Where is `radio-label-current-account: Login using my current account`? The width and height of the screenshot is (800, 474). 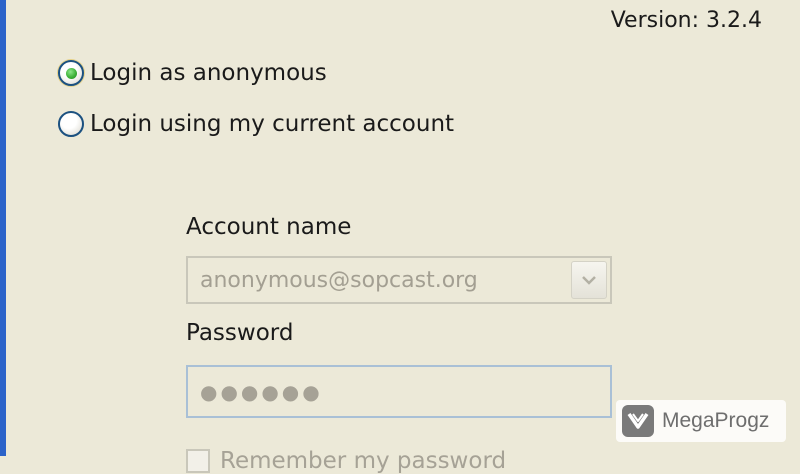
radio-label-current-account: Login using my current account is located at coordinates (272, 124).